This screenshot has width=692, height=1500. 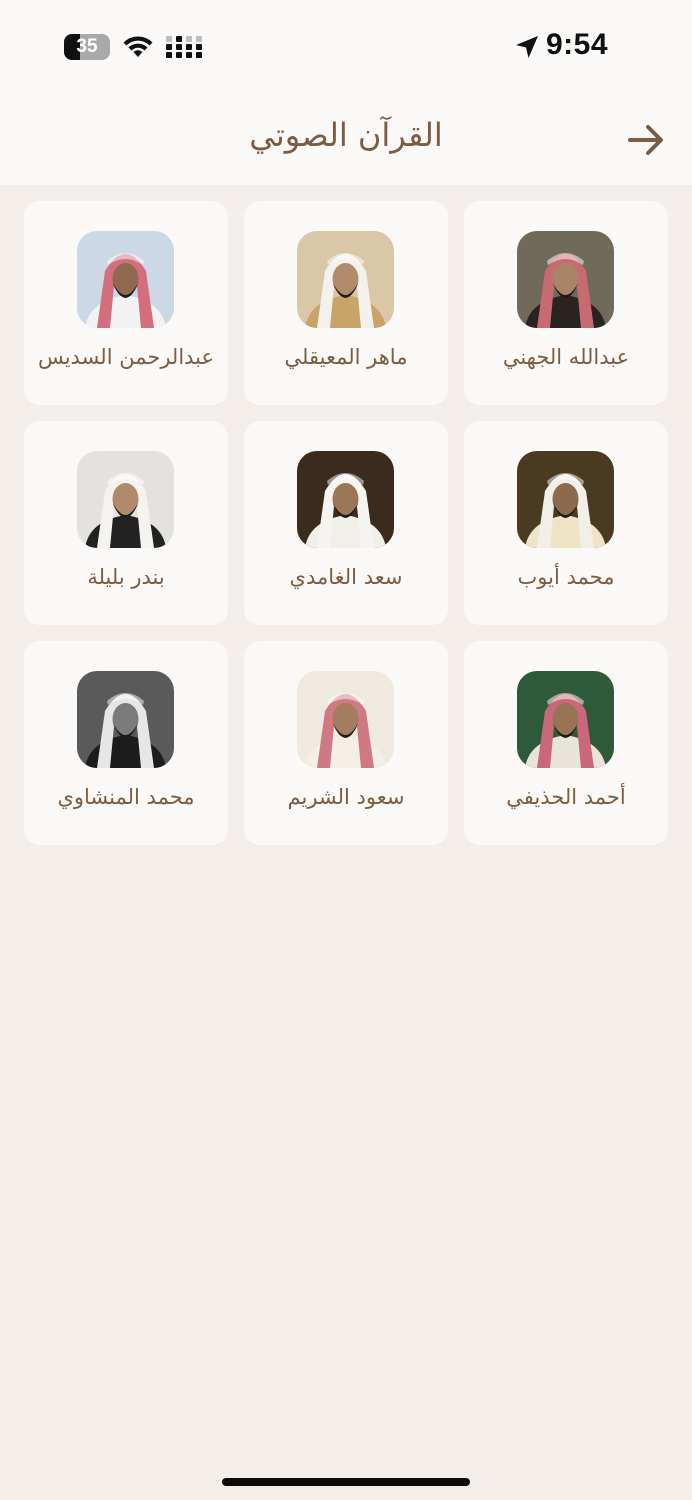 I want to click on app-header: القرآن الصوتي, so click(x=346, y=138).